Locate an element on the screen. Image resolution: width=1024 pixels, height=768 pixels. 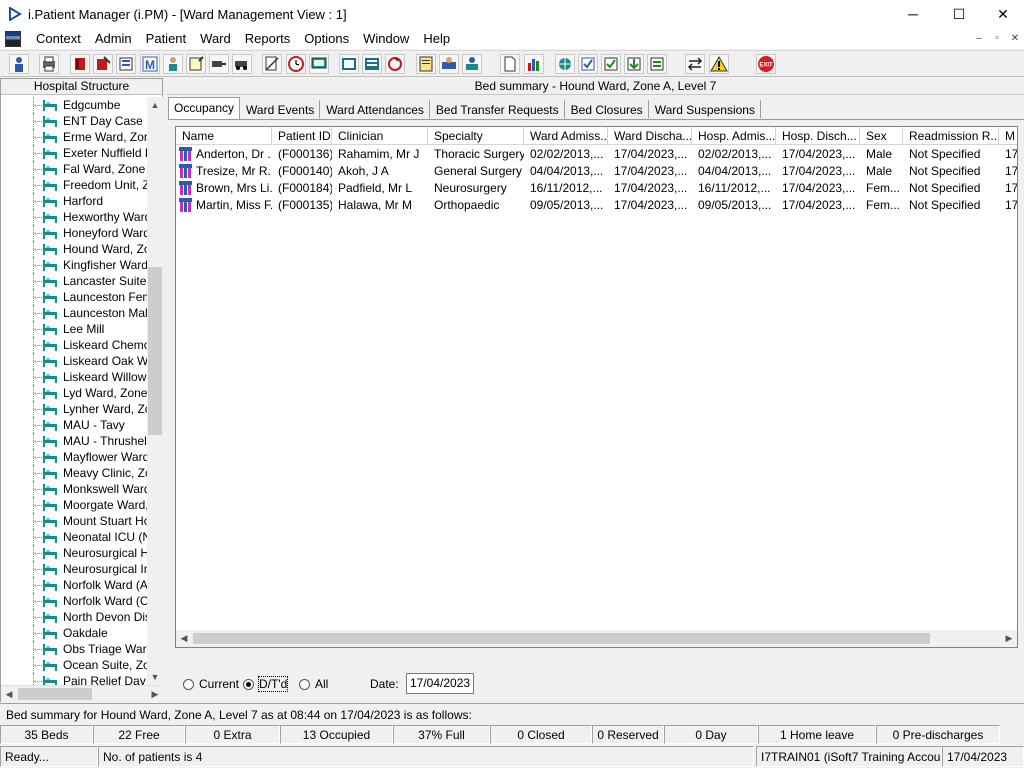
tree-item: Edgcumbe is located at coordinates (74, 105).